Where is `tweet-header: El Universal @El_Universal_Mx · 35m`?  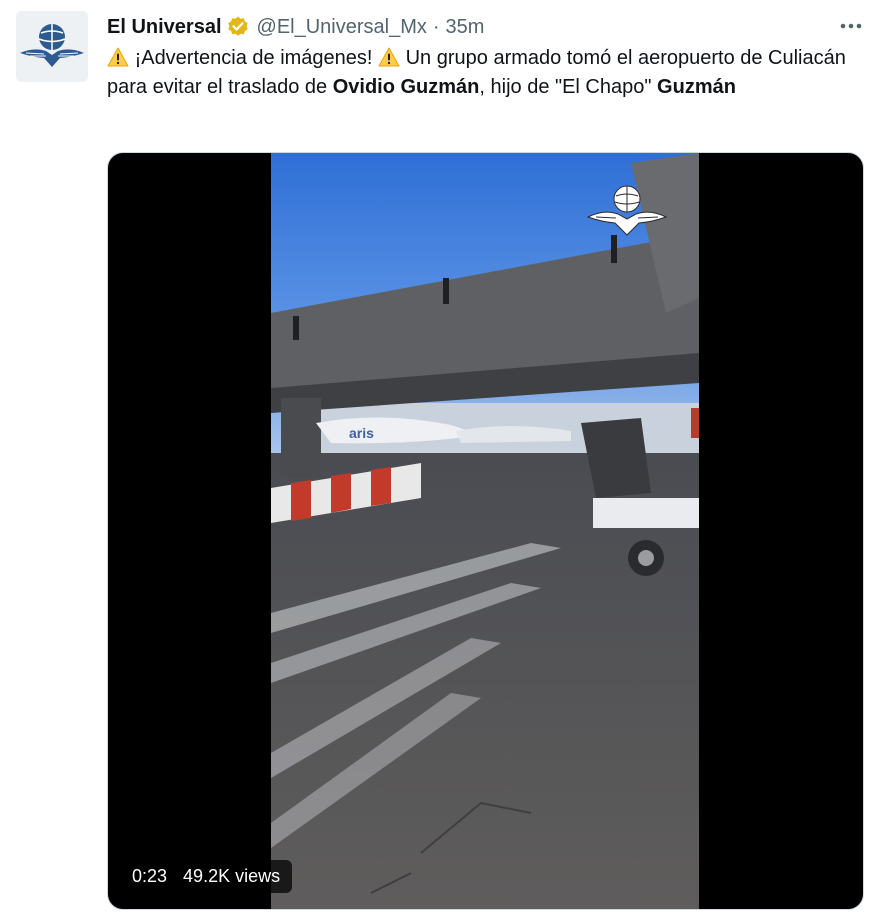 tweet-header: El Universal @El_Universal_Mx · 35m is located at coordinates (295, 27).